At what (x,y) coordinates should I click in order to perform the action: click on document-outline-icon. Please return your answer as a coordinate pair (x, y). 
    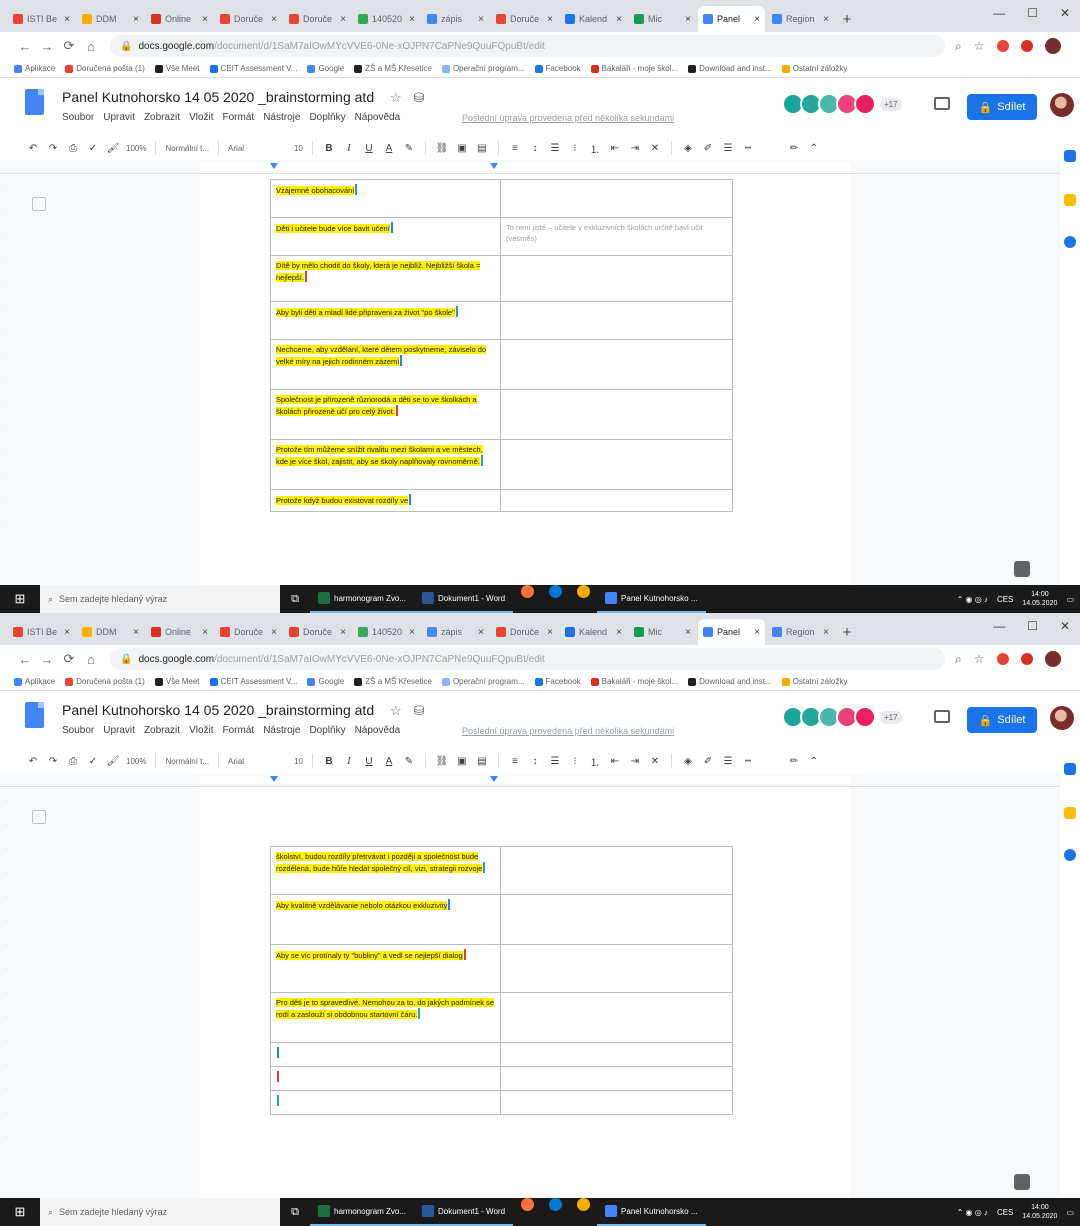
    Looking at the image, I should click on (39, 817).